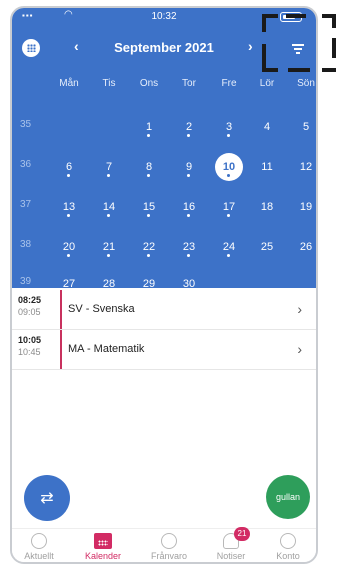  I want to click on day-number: 9, so click(189, 167).